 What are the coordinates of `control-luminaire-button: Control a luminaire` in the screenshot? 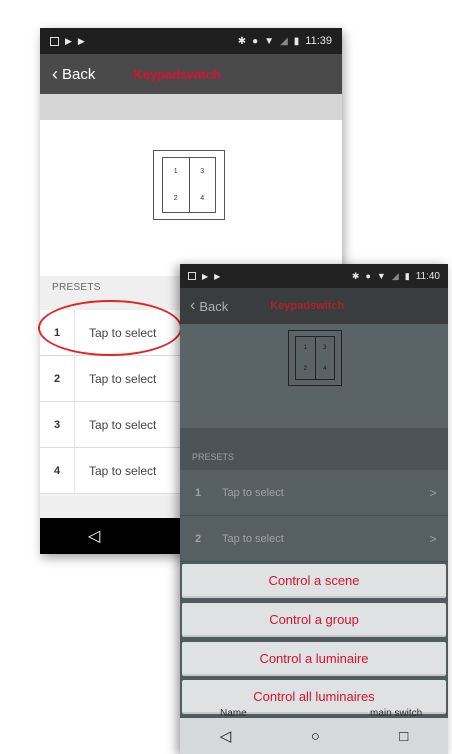 It's located at (314, 659).